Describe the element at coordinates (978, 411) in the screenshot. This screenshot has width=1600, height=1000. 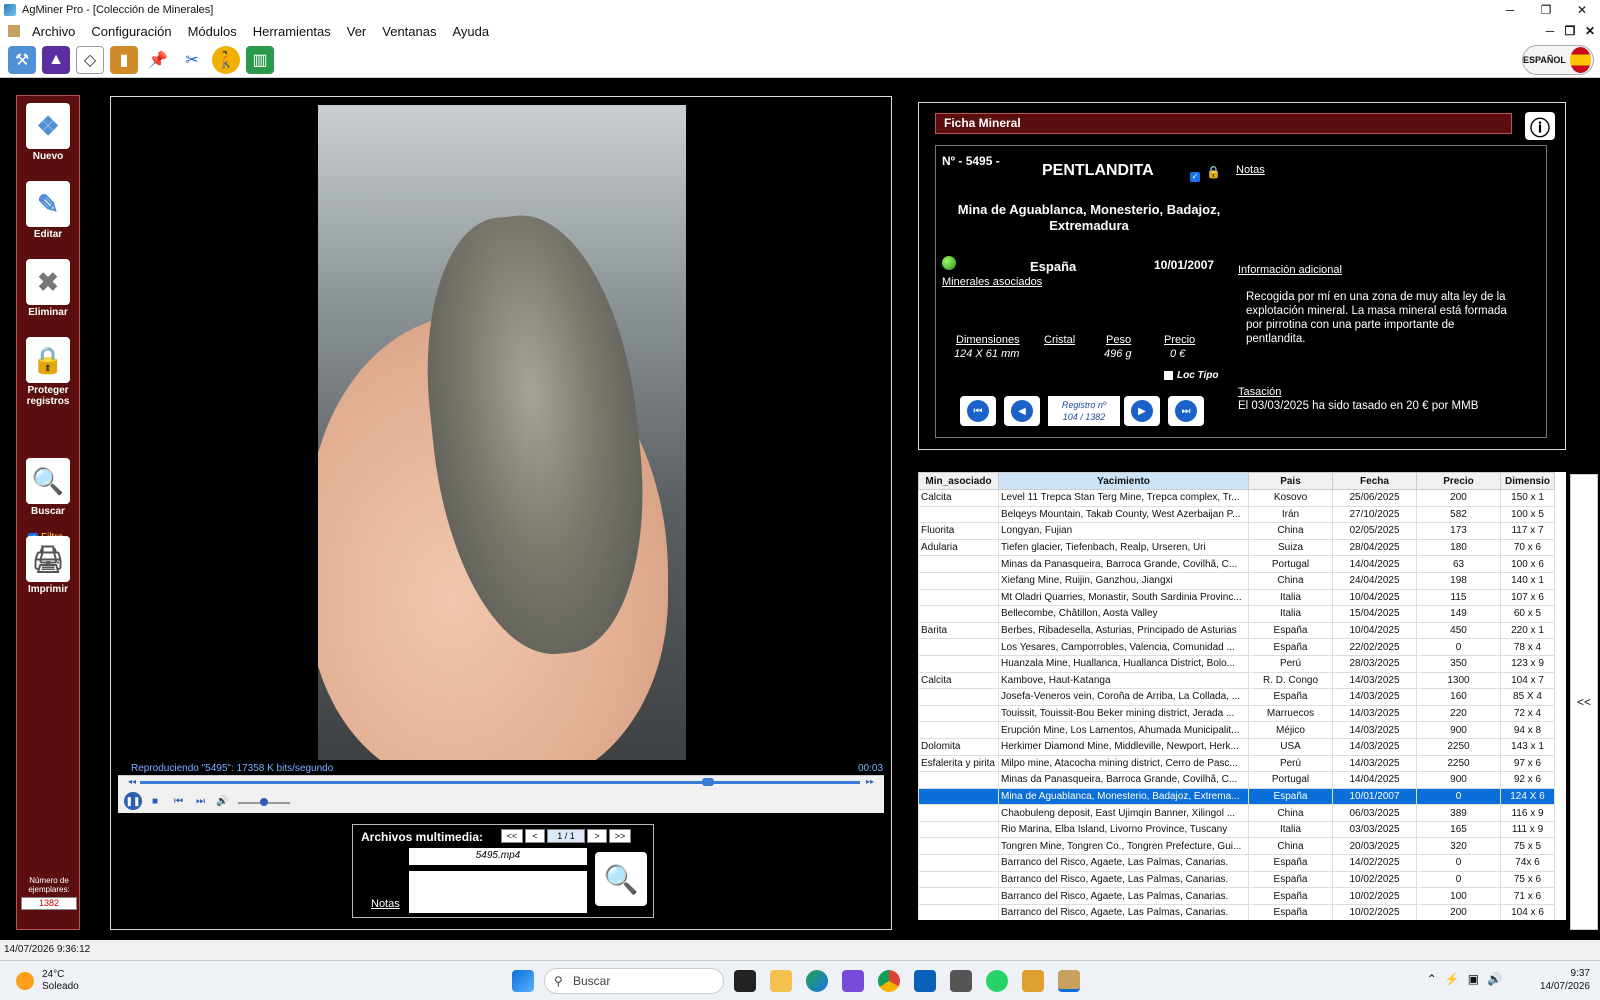
I see `first-record-button: ⏮` at that location.